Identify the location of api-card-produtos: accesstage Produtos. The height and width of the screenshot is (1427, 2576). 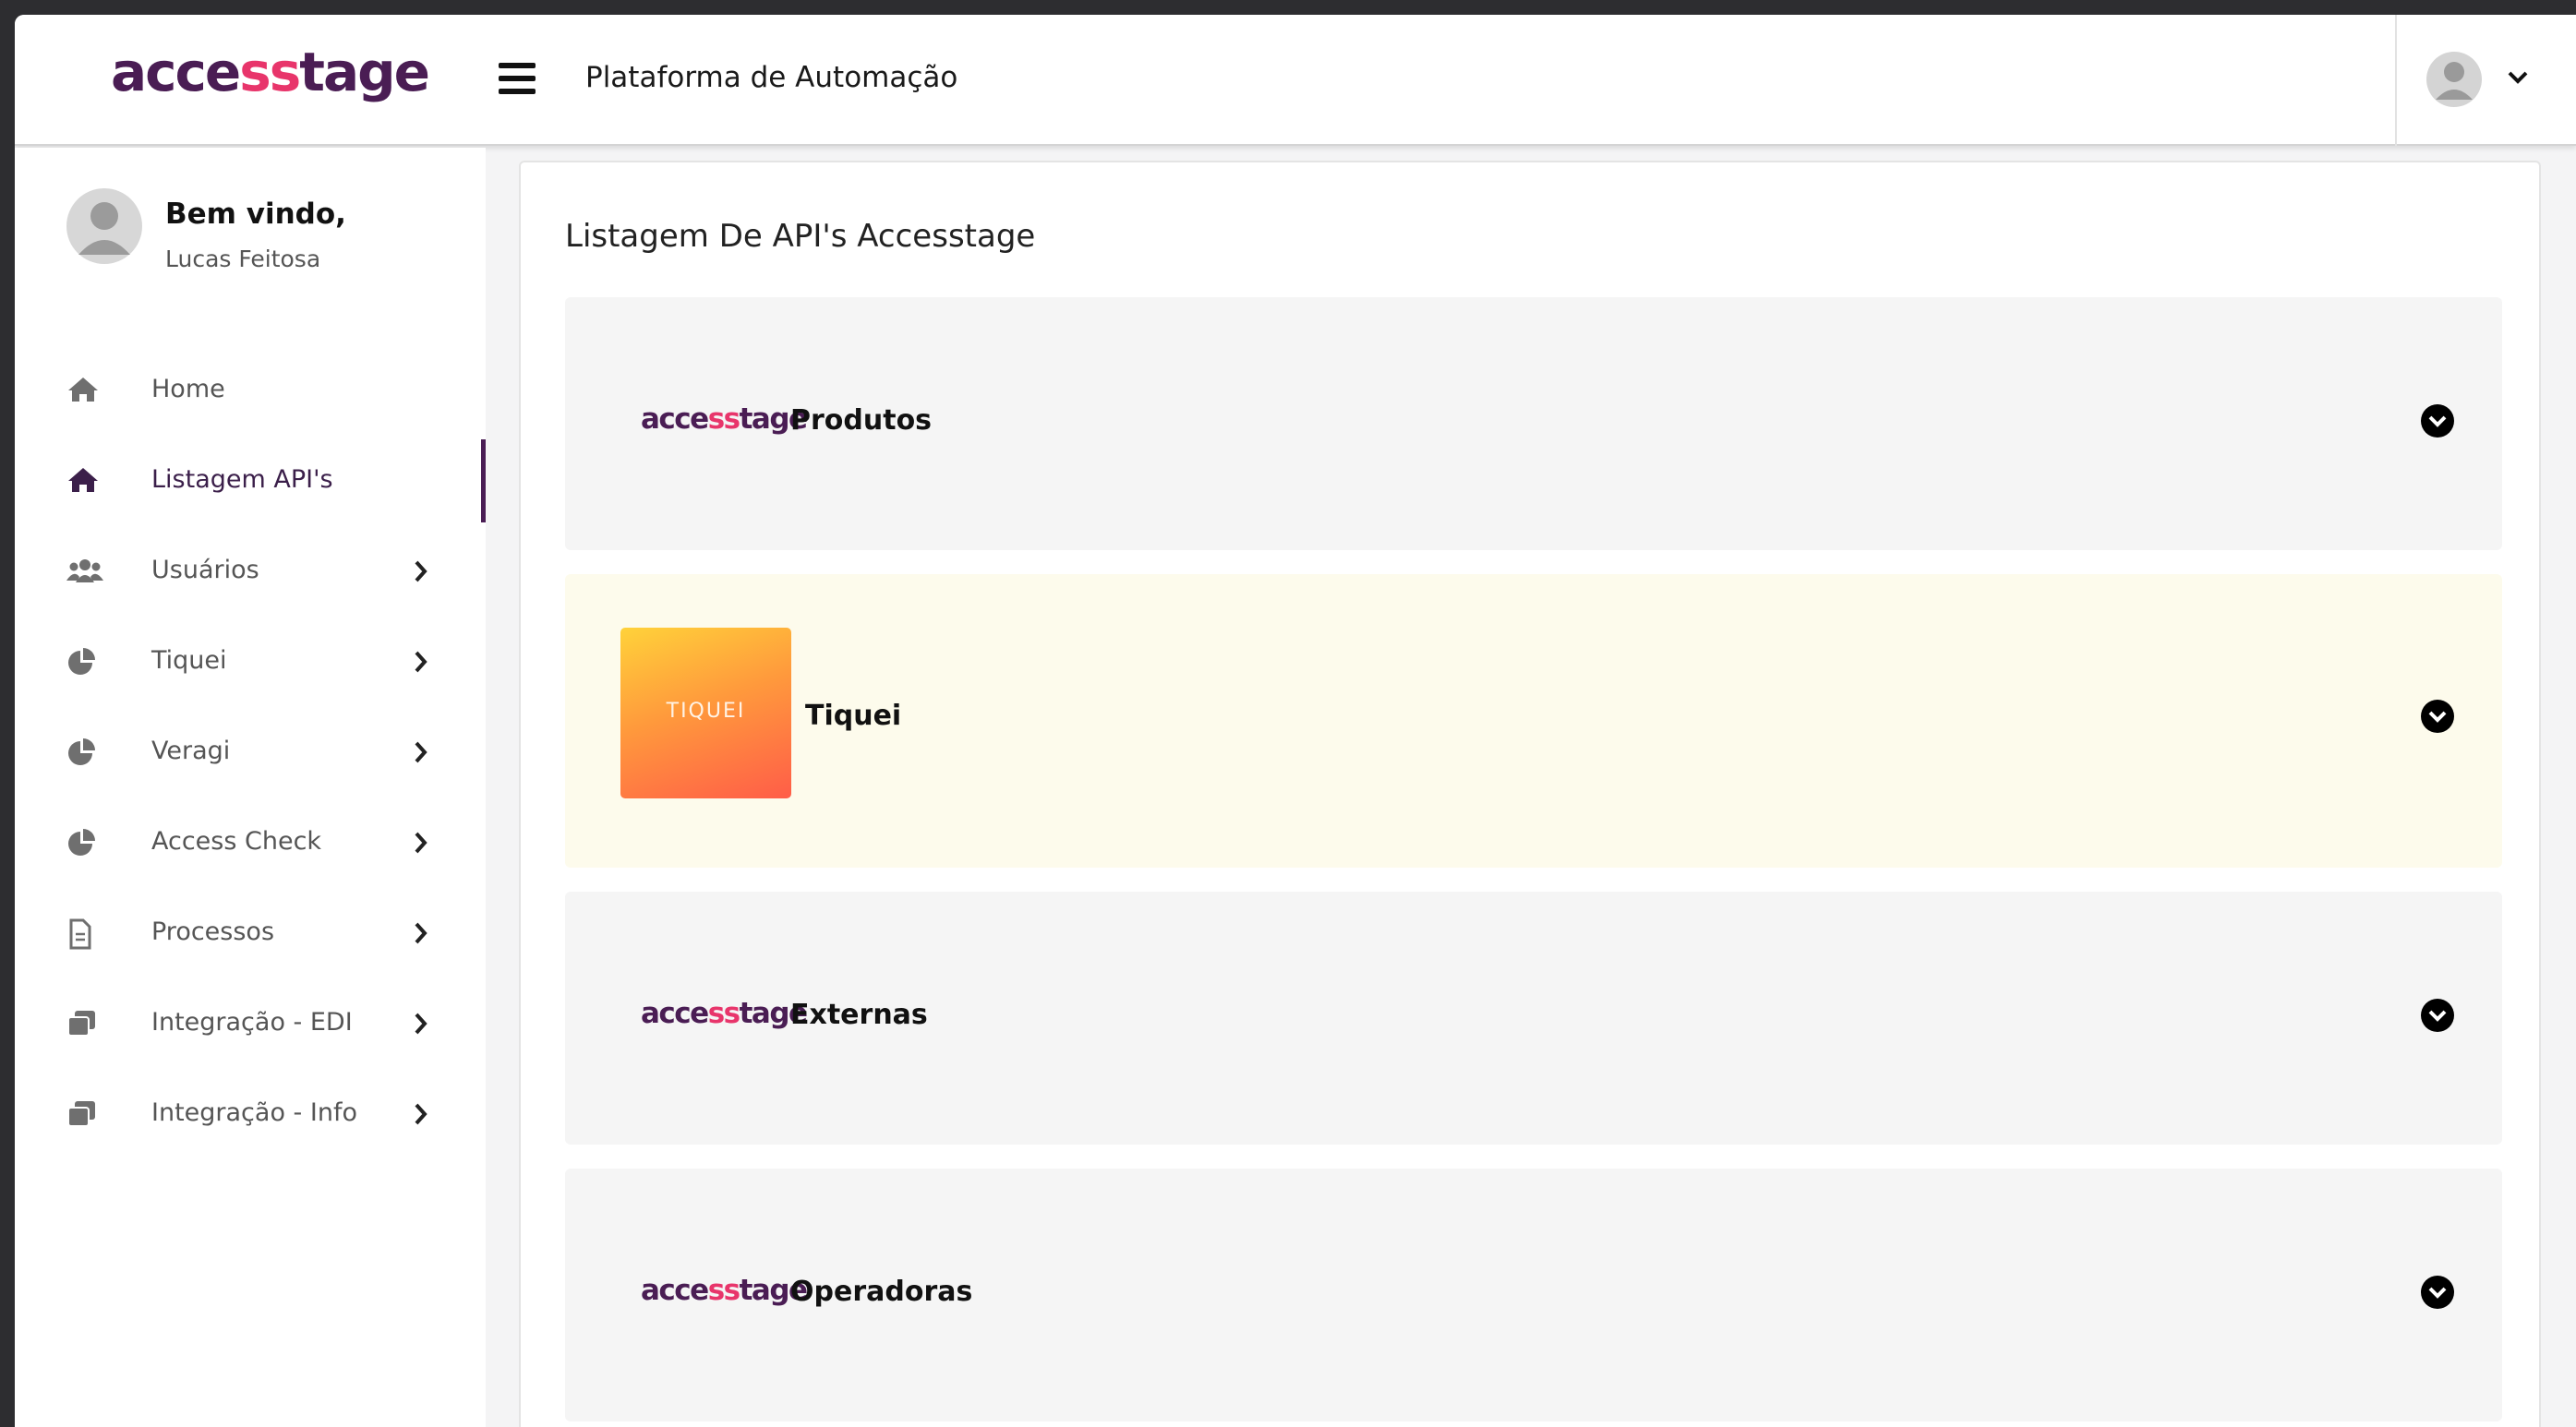
(1533, 423).